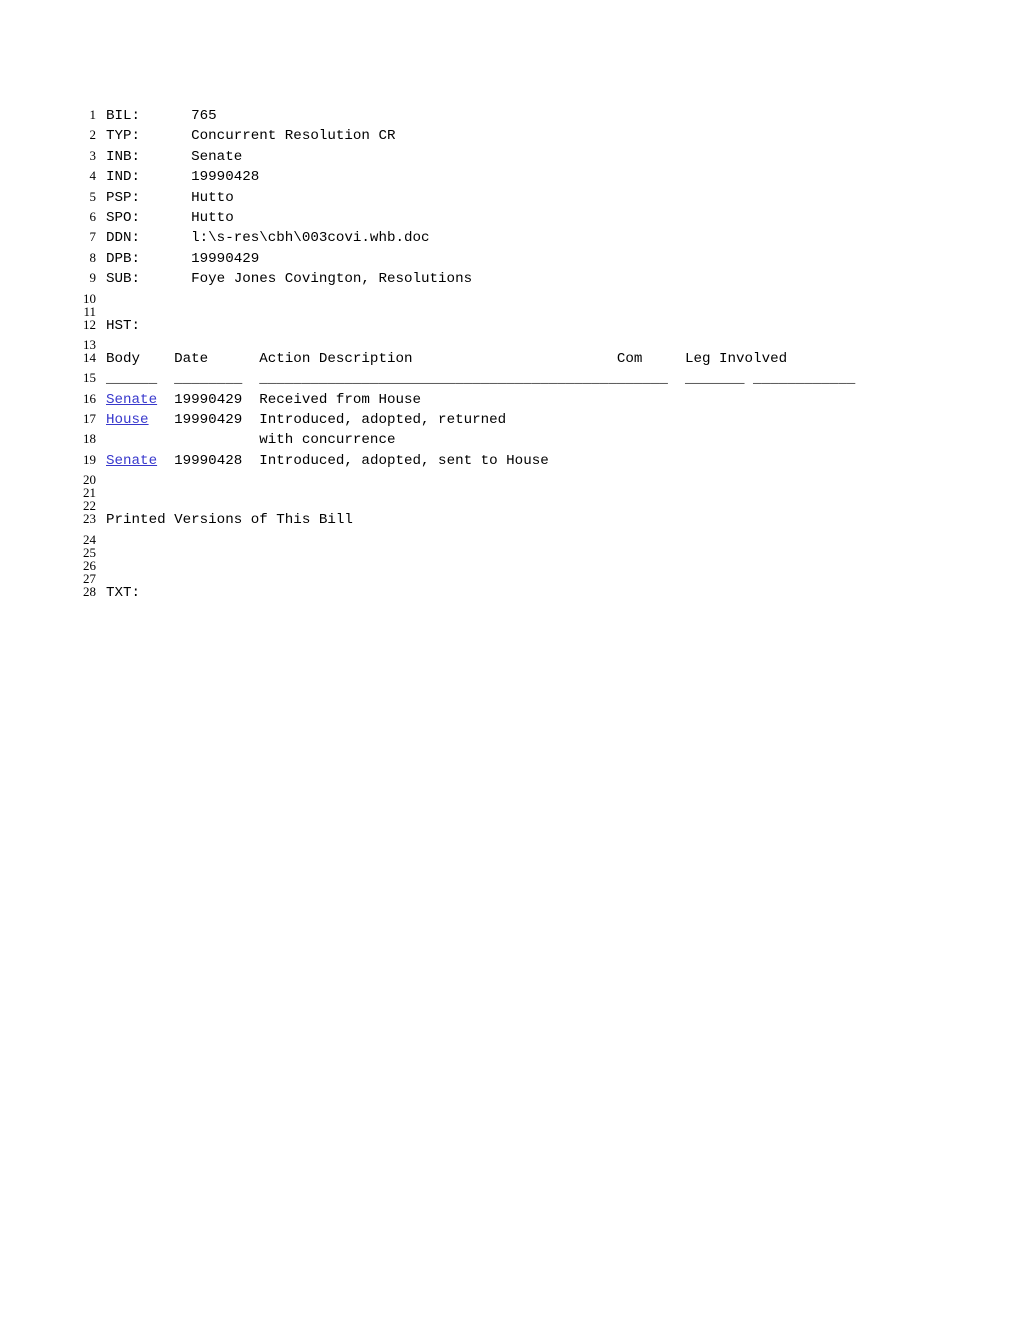 This screenshot has height=1320, width=1020. What do you see at coordinates (520, 179) in the screenshot?
I see `document-line: 4 IND: 19990428` at bounding box center [520, 179].